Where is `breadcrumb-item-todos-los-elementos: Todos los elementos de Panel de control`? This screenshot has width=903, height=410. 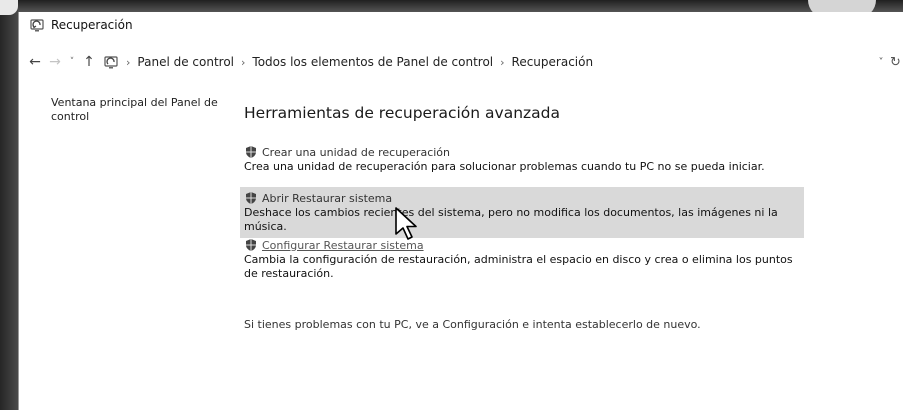 breadcrumb-item-todos-los-elementos: Todos los elementos de Panel de control is located at coordinates (372, 62).